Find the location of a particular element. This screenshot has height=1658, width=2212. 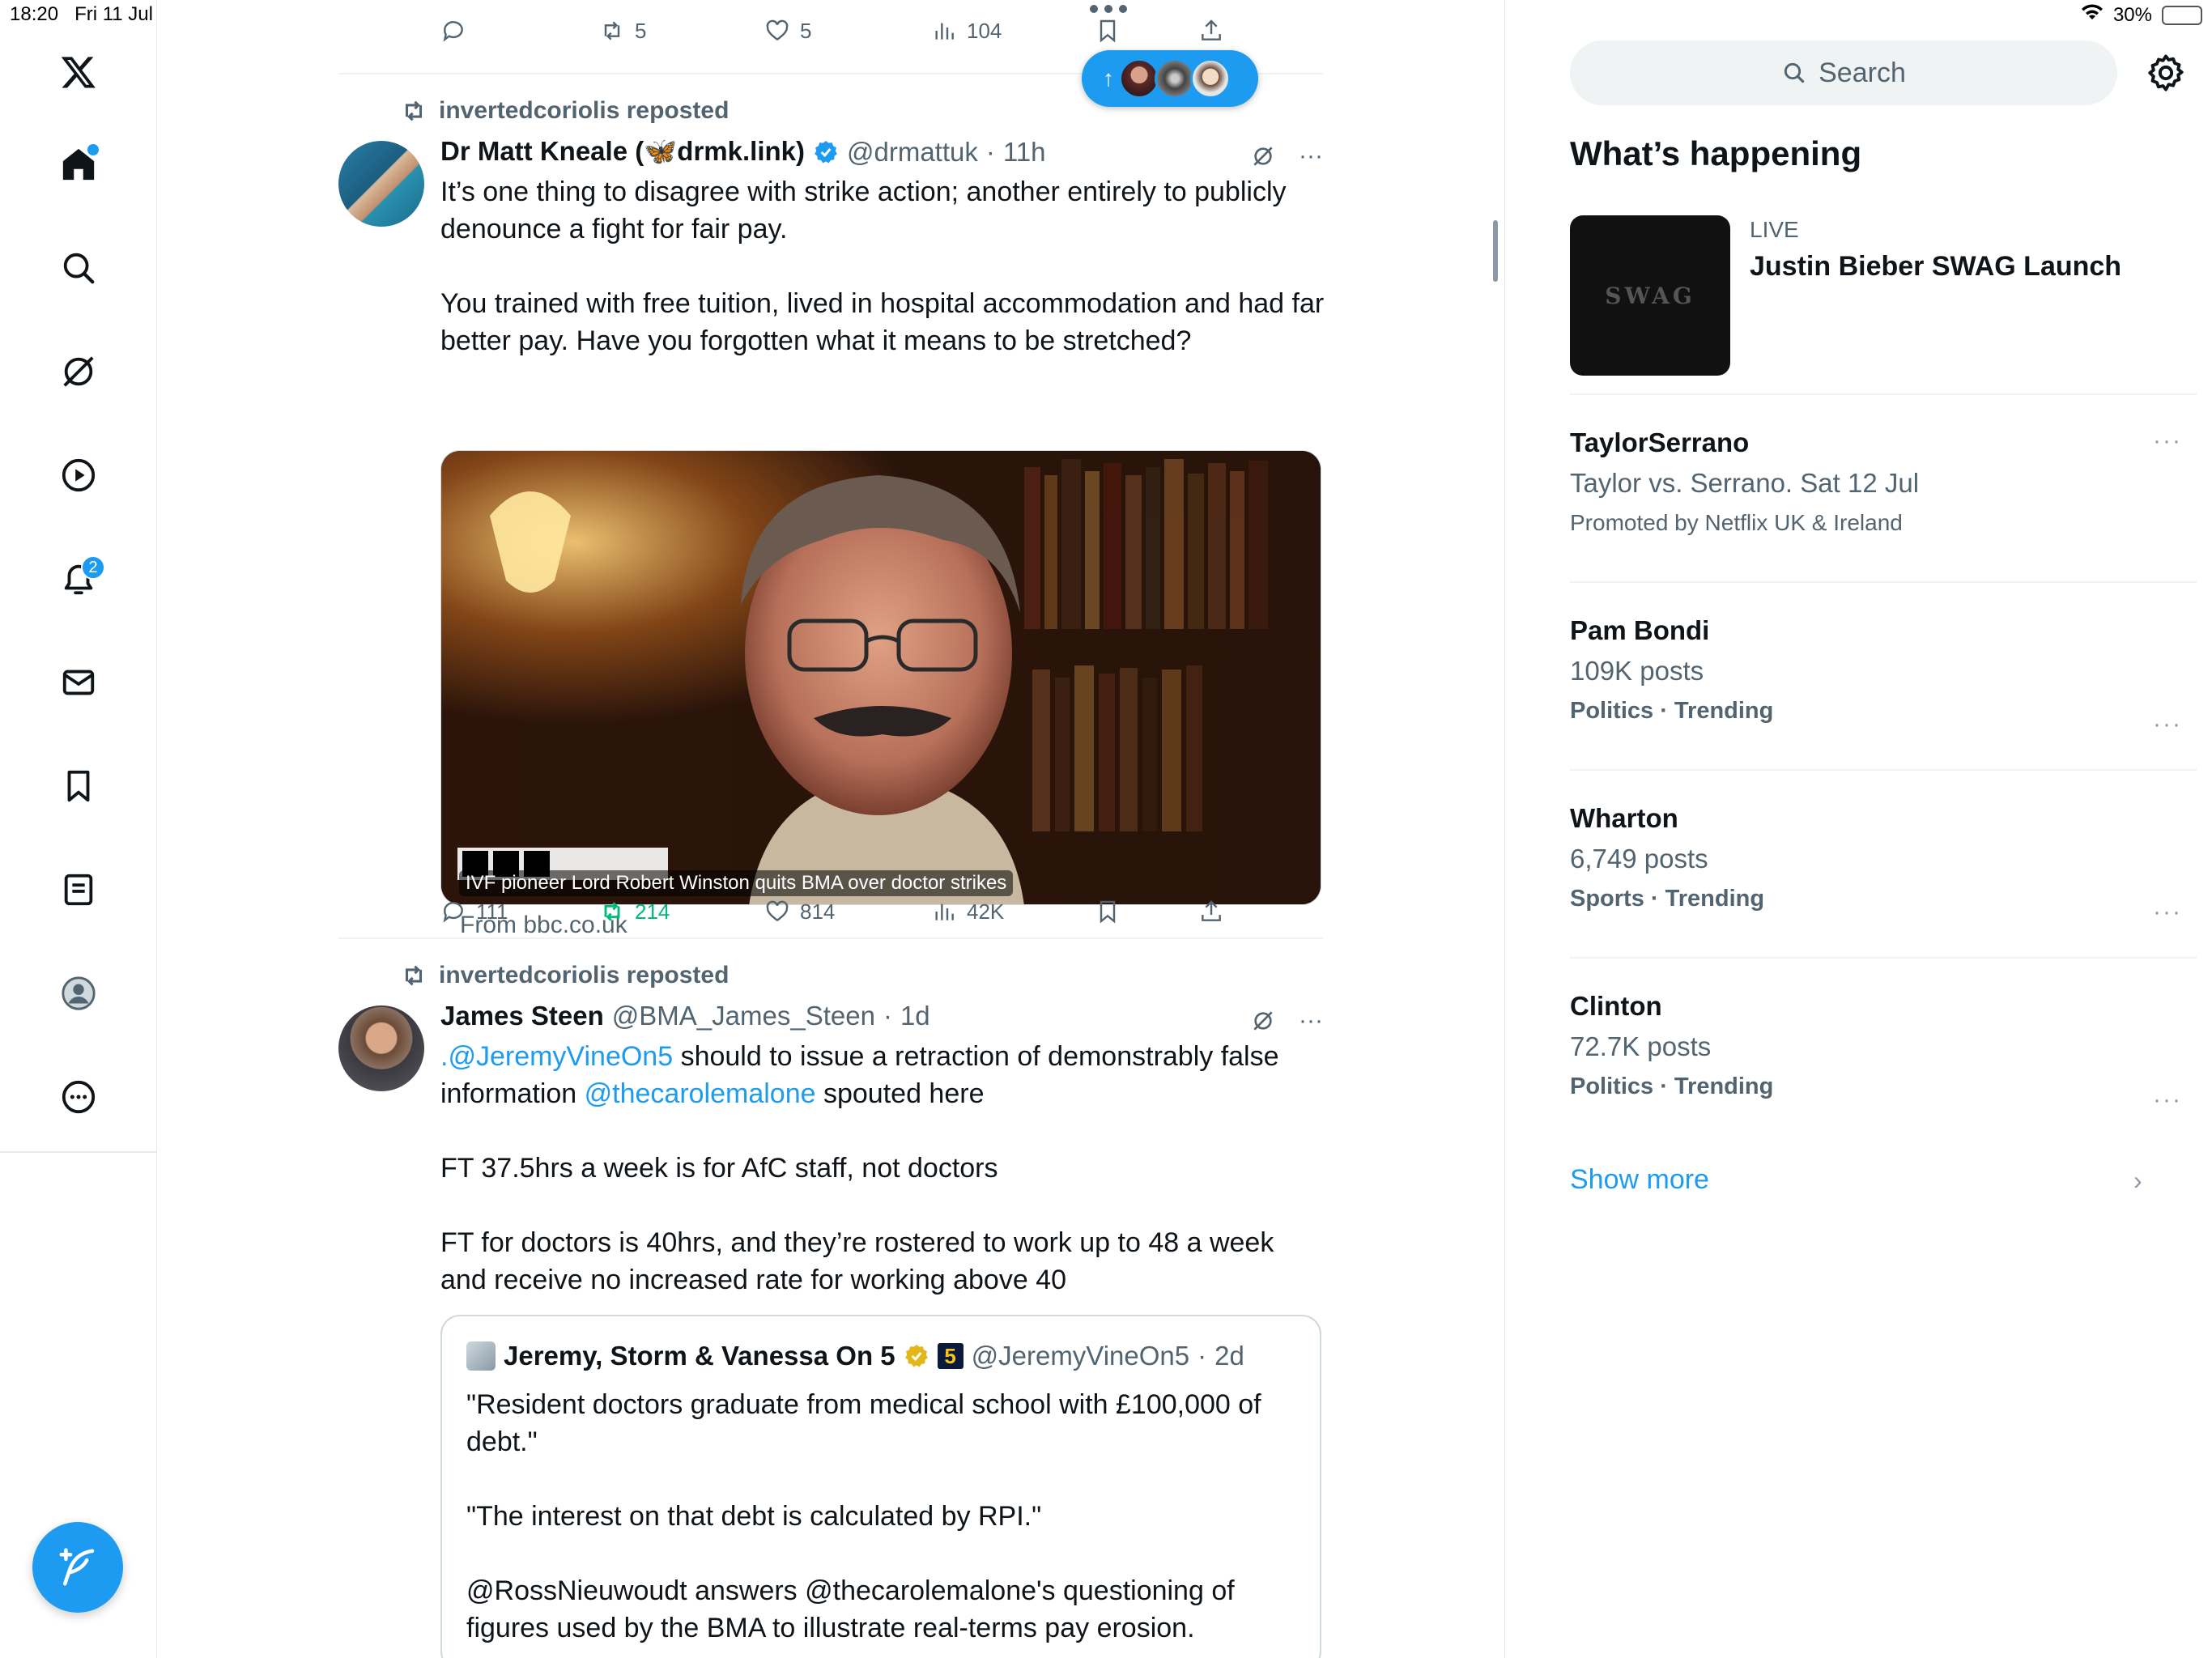

views-button: 42K is located at coordinates (968, 912).